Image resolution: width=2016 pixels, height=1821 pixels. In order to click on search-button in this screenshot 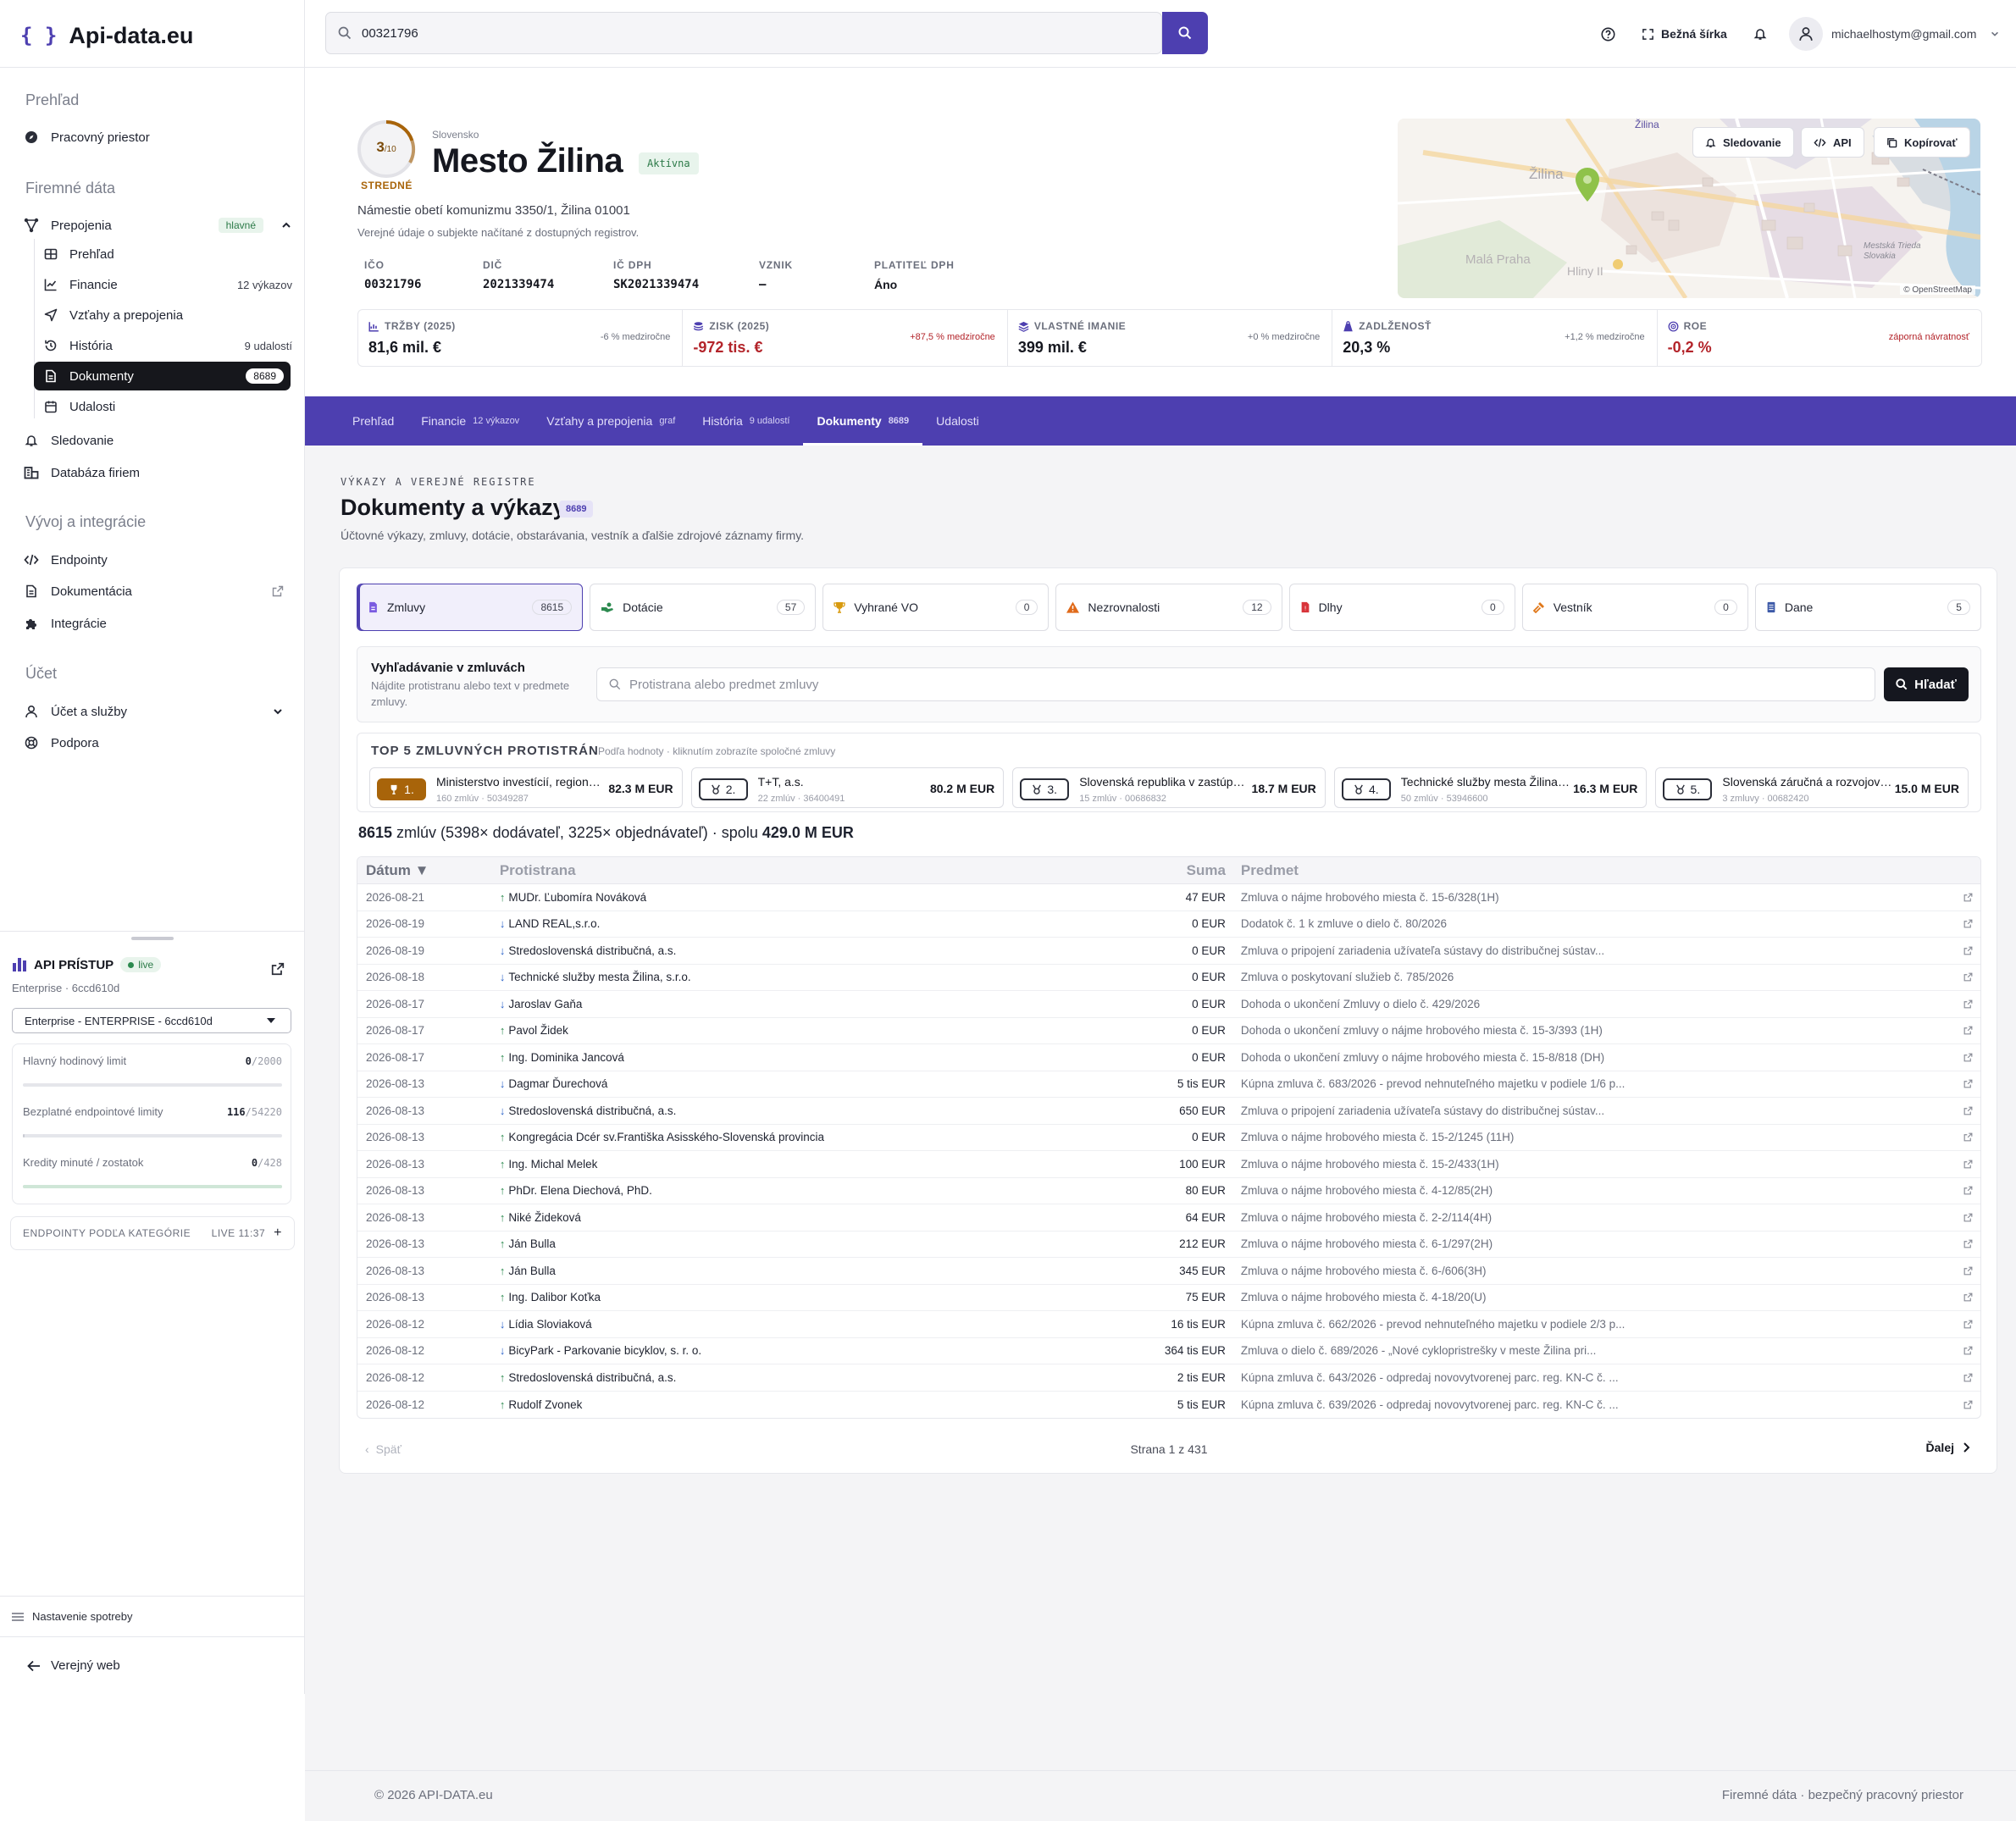, I will do `click(1185, 33)`.